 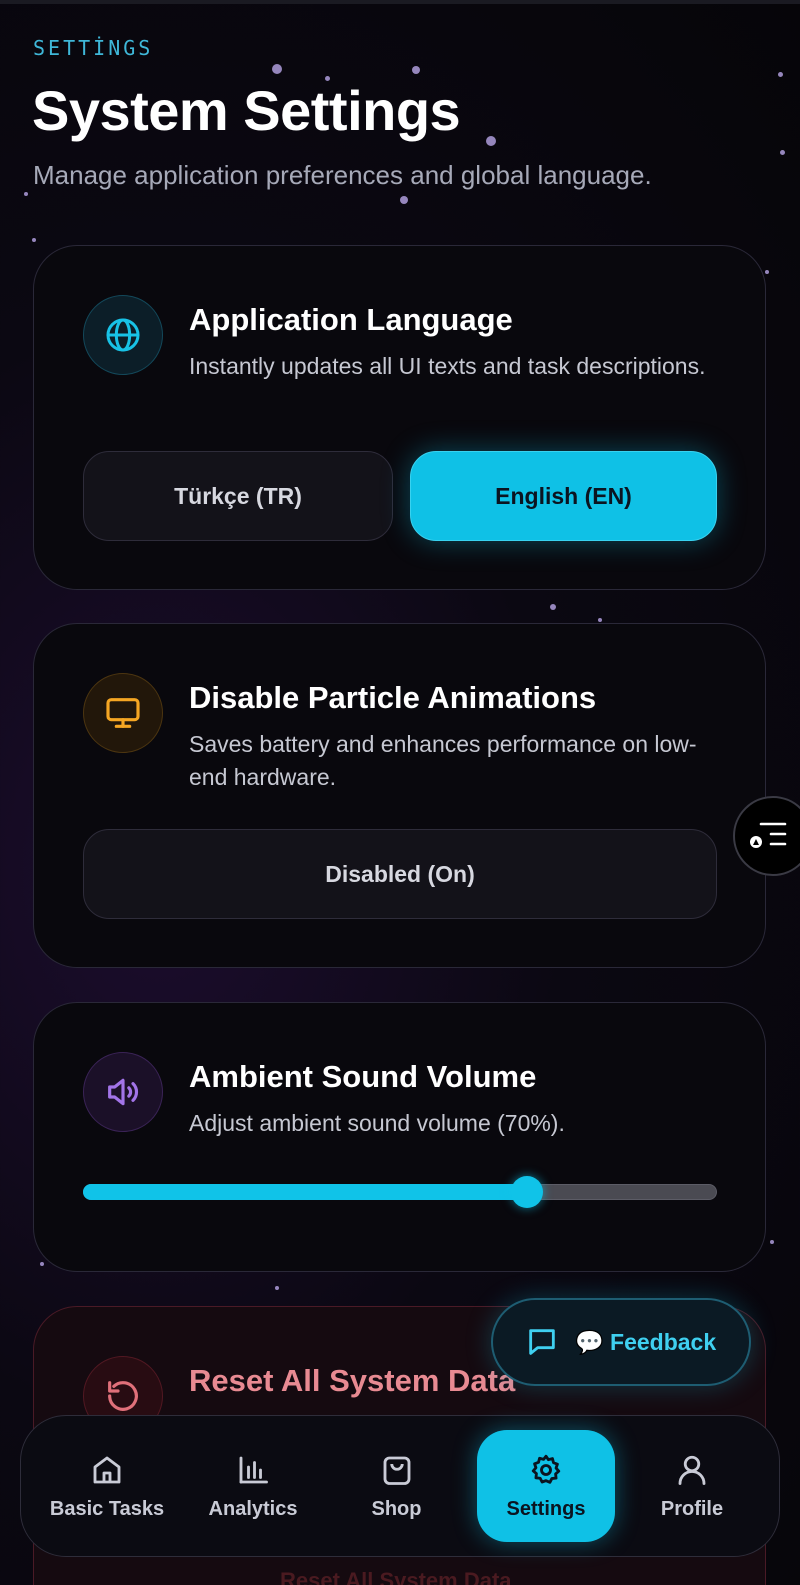 I want to click on bar-chart-icon, so click(x=253, y=1469).